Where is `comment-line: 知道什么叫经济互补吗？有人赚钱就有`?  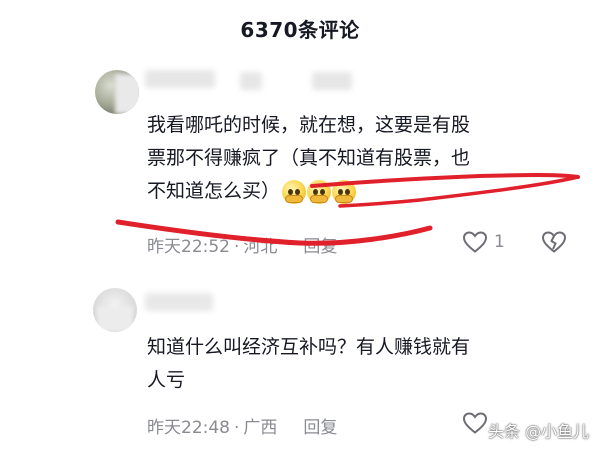 comment-line: 知道什么叫经济互补吗？有人赚钱就有 is located at coordinates (309, 347).